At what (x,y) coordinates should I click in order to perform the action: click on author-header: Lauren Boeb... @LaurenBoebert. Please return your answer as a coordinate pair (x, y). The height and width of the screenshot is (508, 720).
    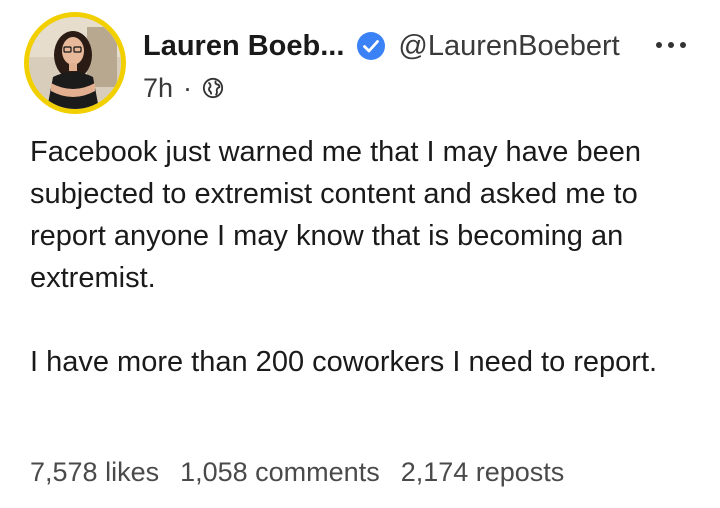
    Looking at the image, I should click on (381, 46).